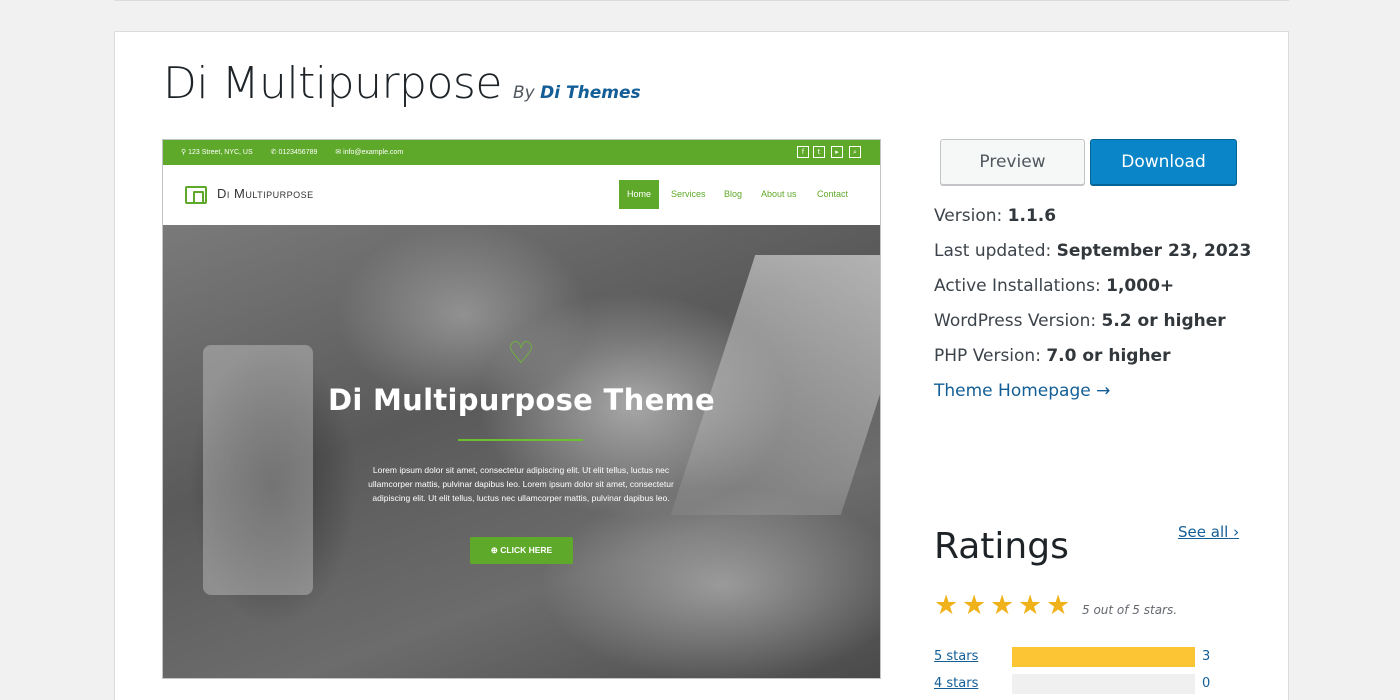 The image size is (1400, 700). What do you see at coordinates (369, 152) in the screenshot?
I see `email-text: ✉ info@example.com` at bounding box center [369, 152].